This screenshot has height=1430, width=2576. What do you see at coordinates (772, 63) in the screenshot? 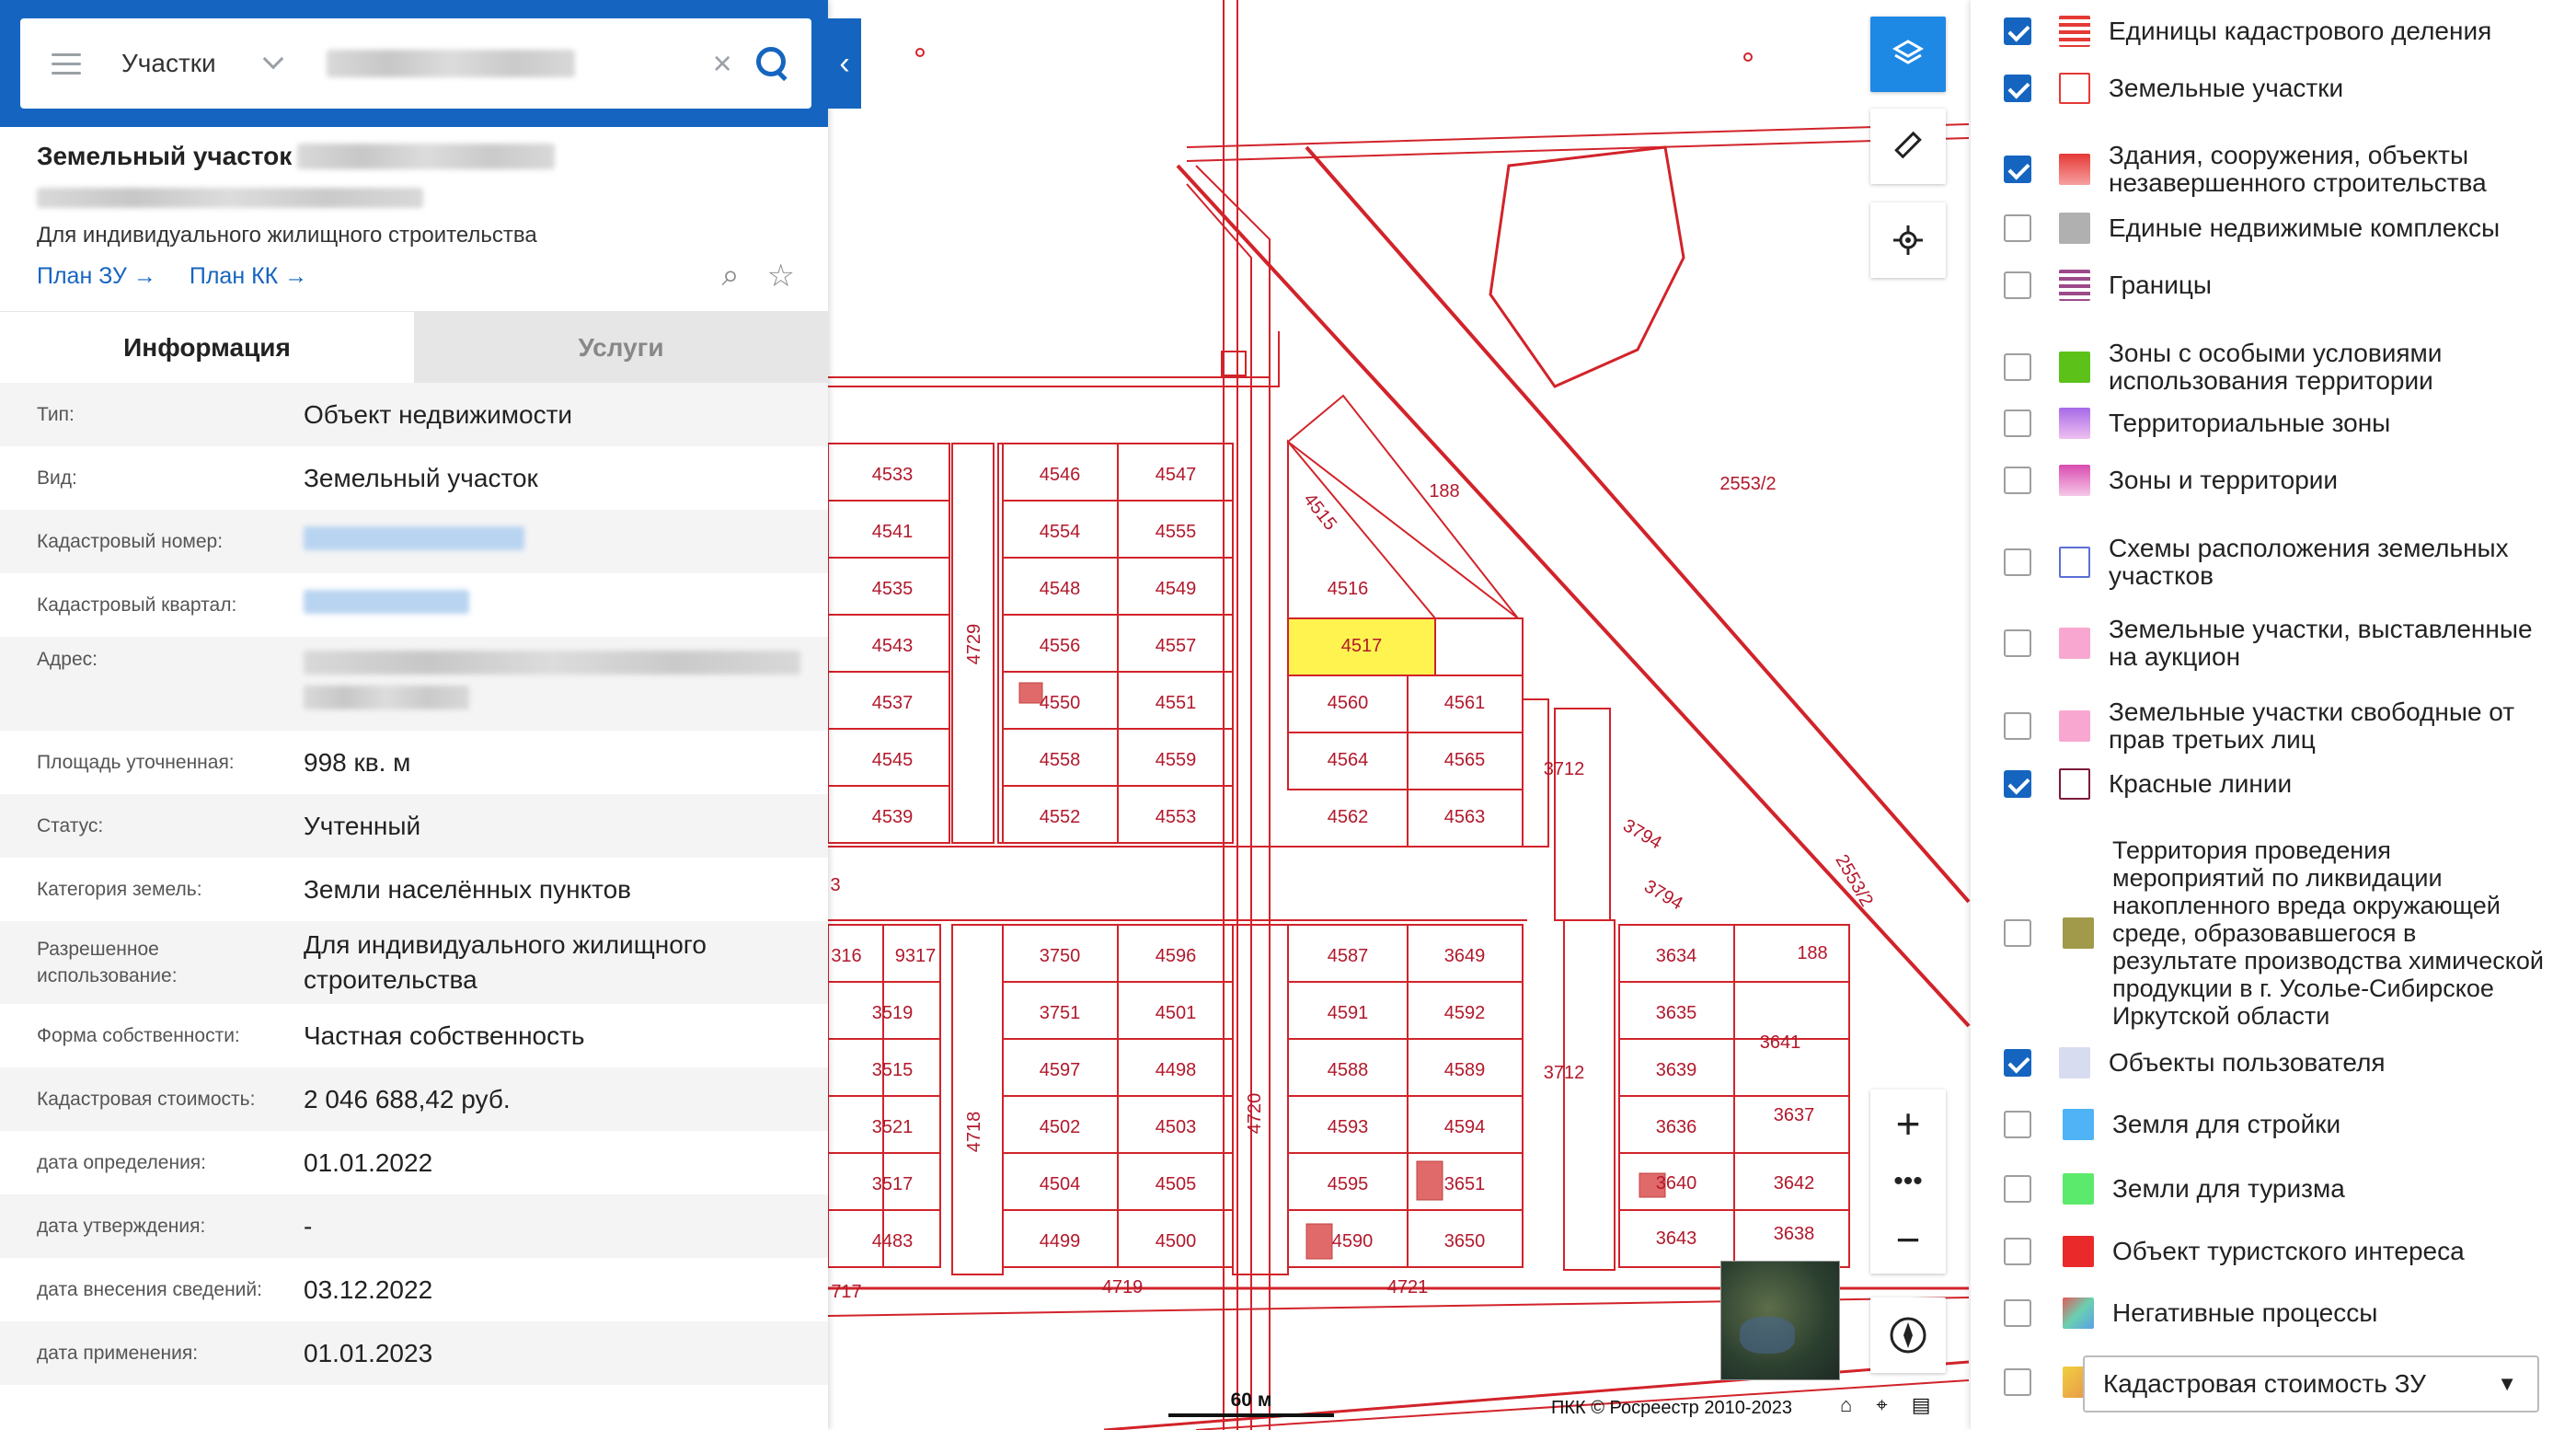
I see `search-icon` at bounding box center [772, 63].